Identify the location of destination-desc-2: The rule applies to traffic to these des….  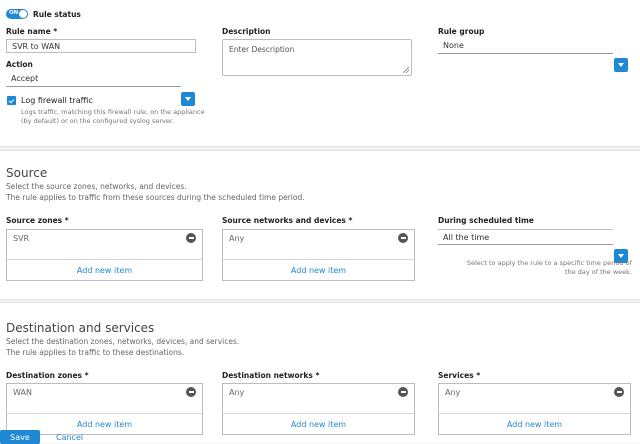
(95, 352).